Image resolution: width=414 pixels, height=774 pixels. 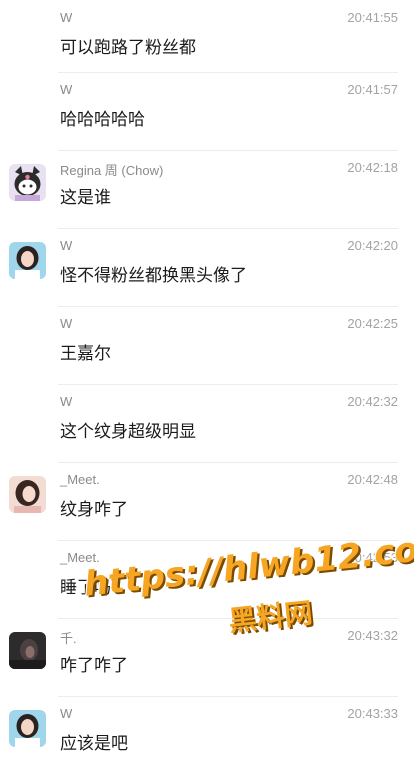 I want to click on message-item: _Meet. 20:42:48 纹身咋了, so click(x=207, y=501).